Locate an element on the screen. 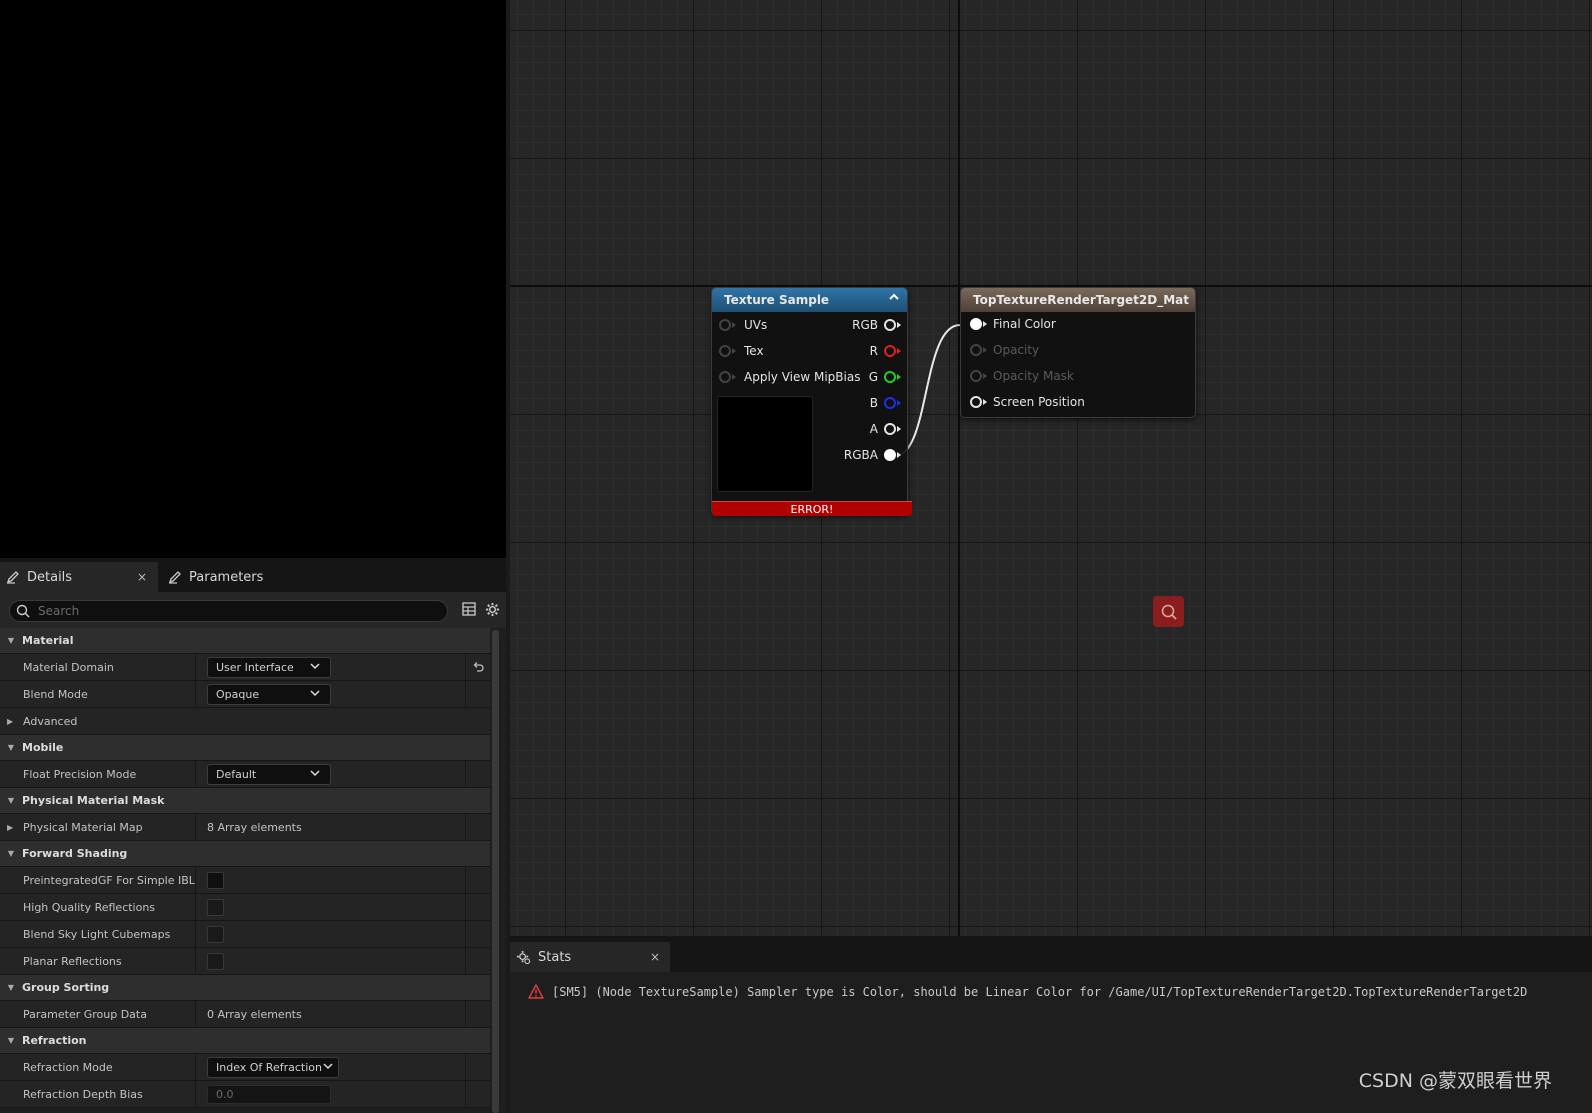 This screenshot has width=1592, height=1113. row-refraction-mode: Refraction Mode Index Of Refraction is located at coordinates (245, 1067).